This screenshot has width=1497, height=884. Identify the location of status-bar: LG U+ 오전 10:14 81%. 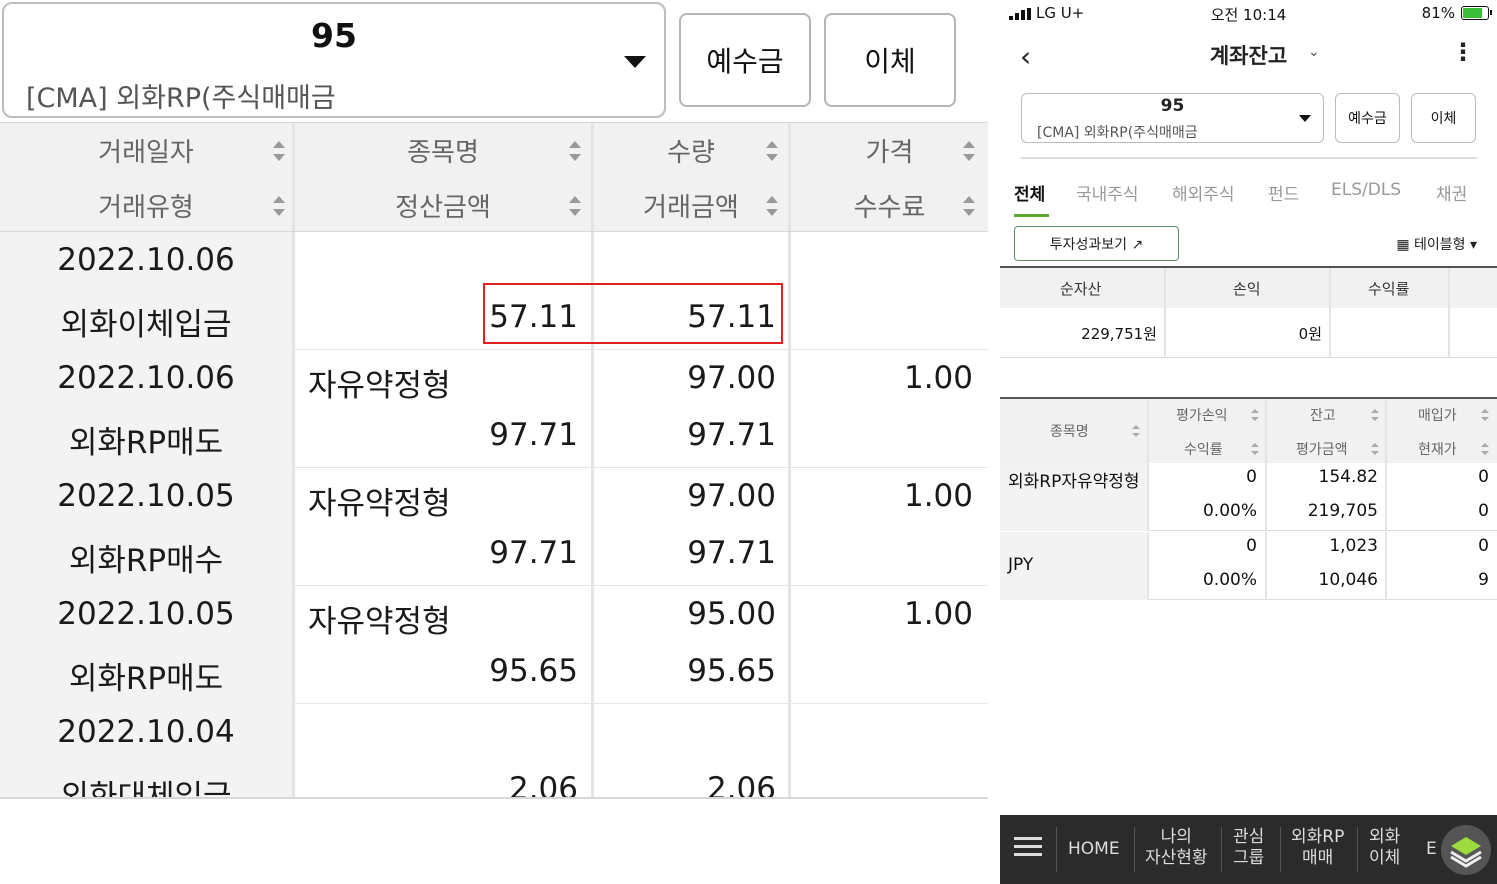
(1248, 14).